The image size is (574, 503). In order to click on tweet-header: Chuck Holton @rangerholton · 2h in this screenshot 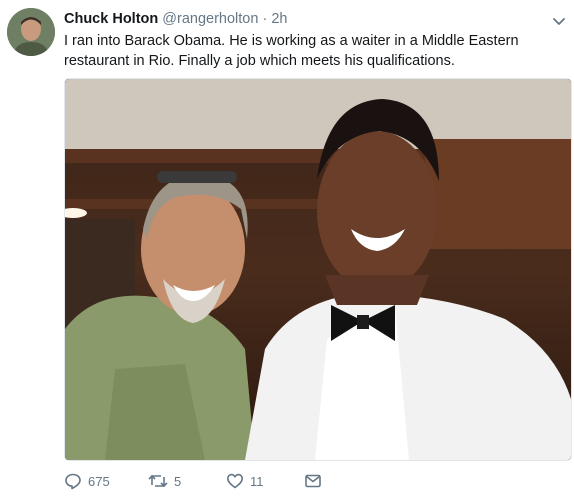, I will do `click(175, 19)`.